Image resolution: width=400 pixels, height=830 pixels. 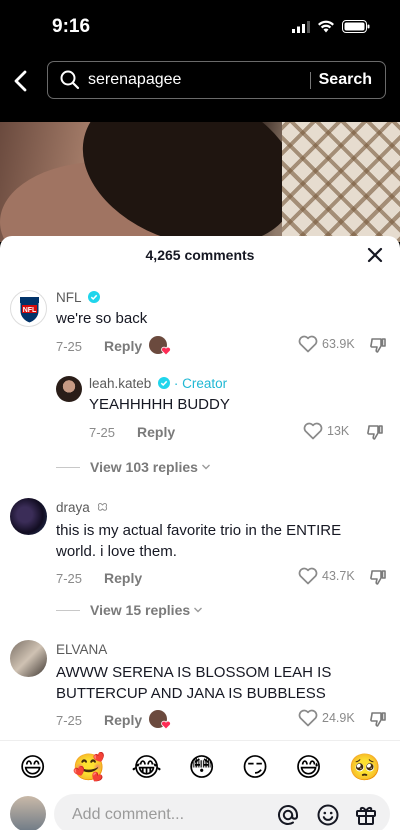 What do you see at coordinates (366, 815) in the screenshot?
I see `gift-icon` at bounding box center [366, 815].